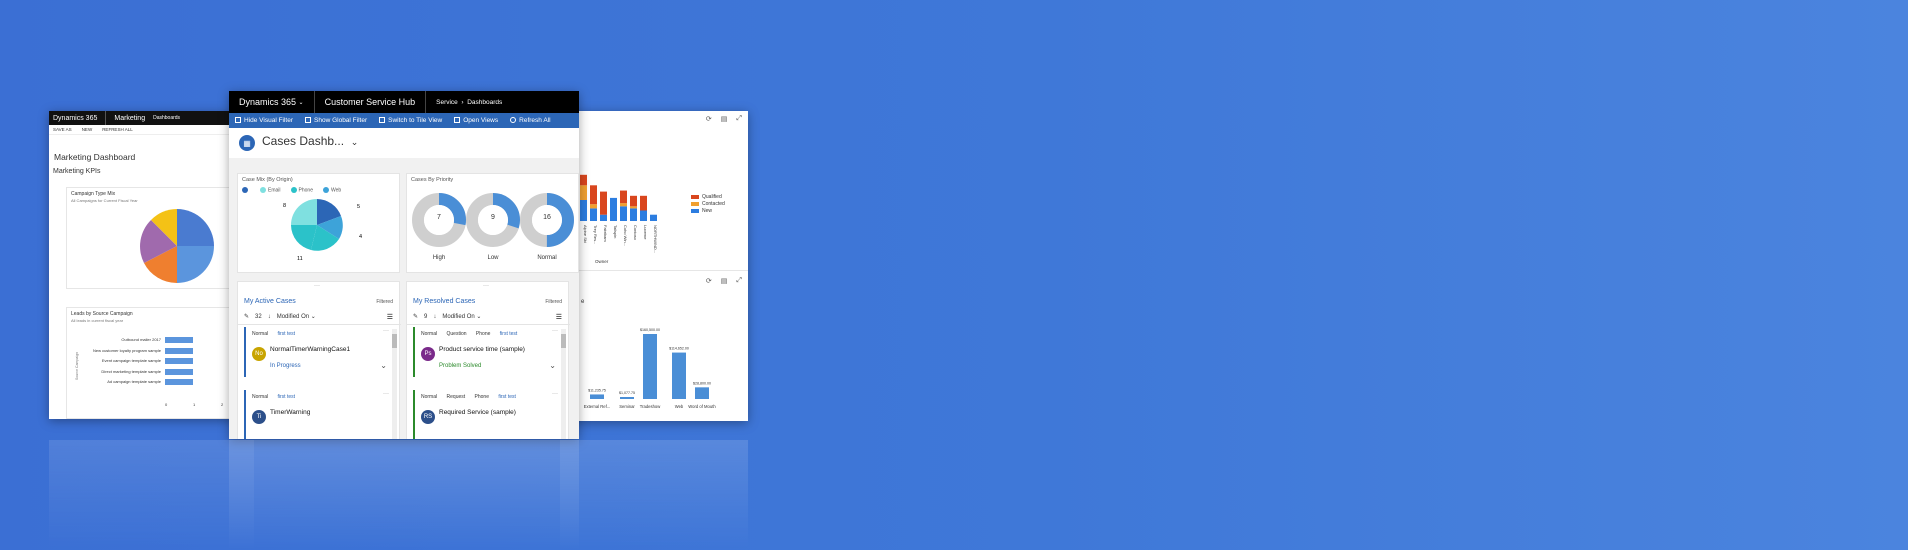 The height and width of the screenshot is (550, 1908). I want to click on case-title: Product service time (sample), so click(482, 349).